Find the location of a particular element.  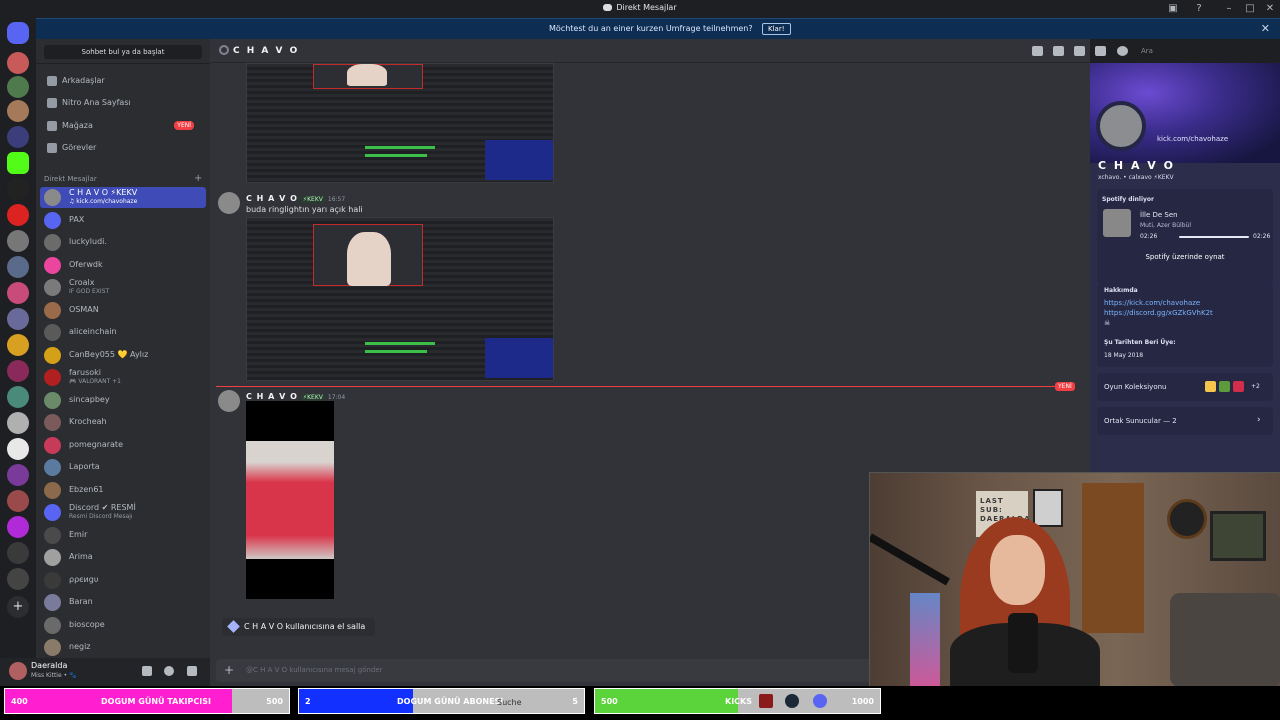

home-button is located at coordinates (18, 33).